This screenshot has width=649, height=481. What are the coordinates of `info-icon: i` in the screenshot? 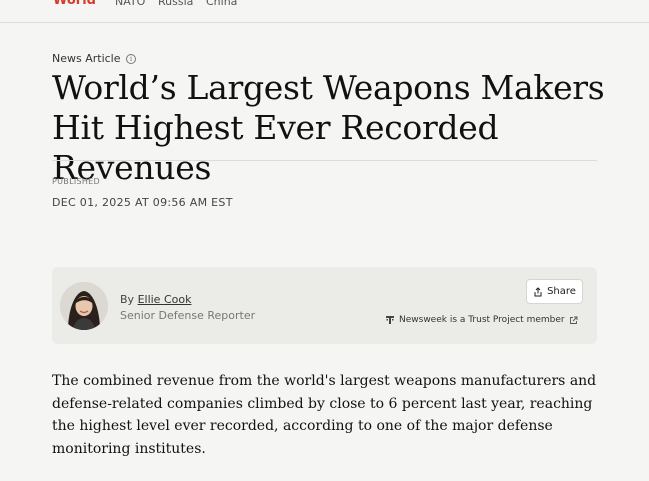 It's located at (131, 59).